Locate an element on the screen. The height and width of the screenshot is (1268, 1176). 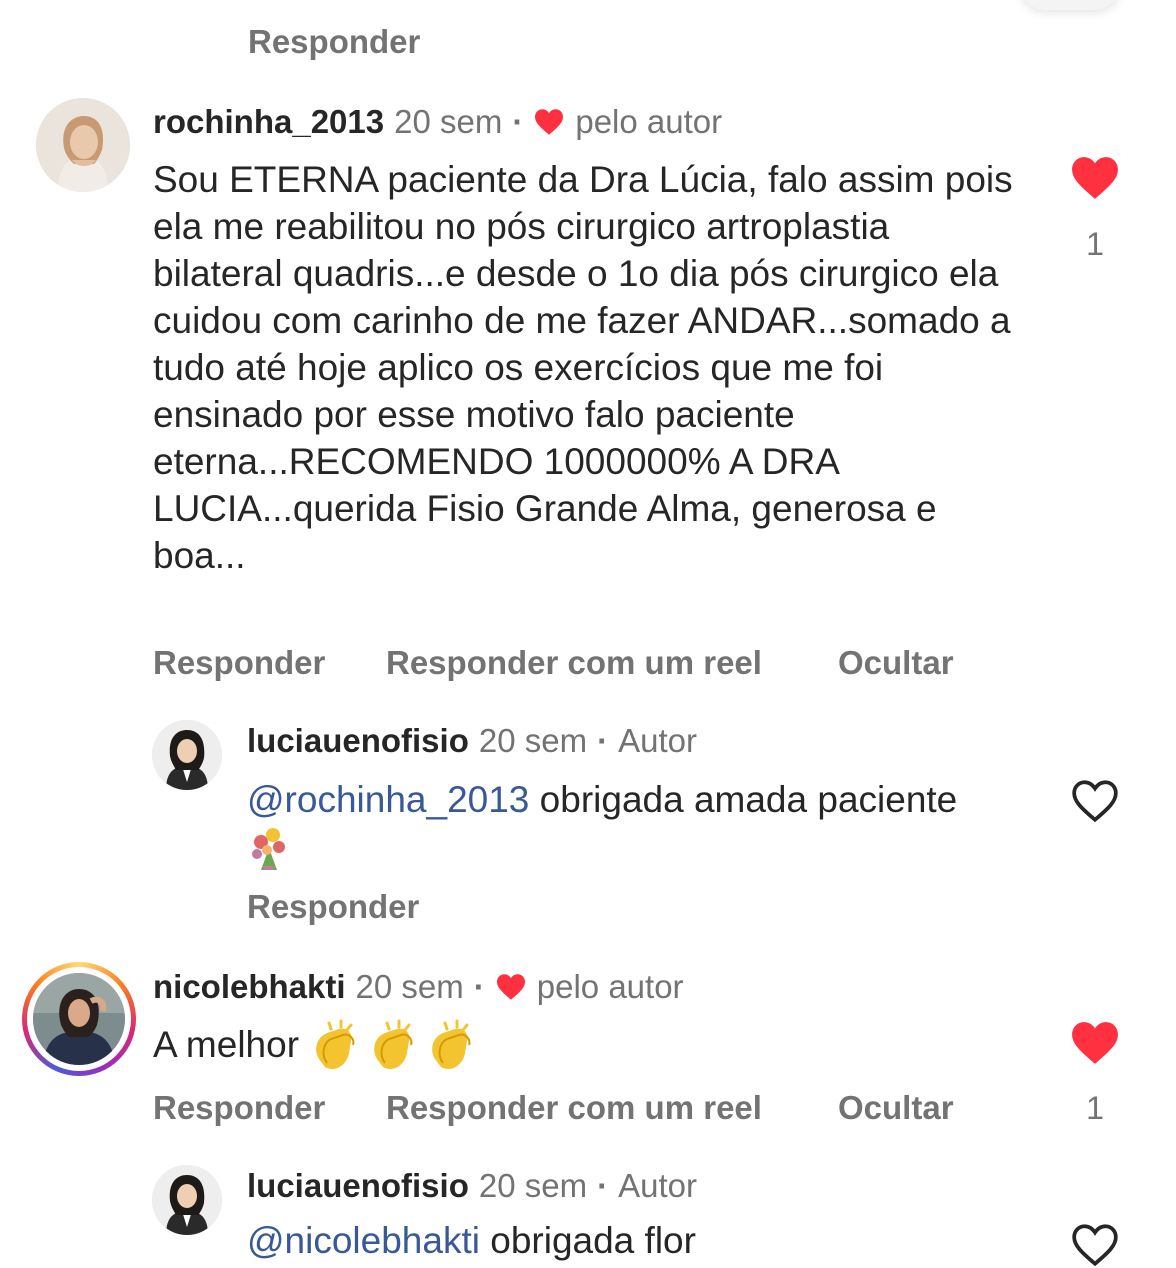
mention-link: @rochinha_2013 is located at coordinates (388, 799).